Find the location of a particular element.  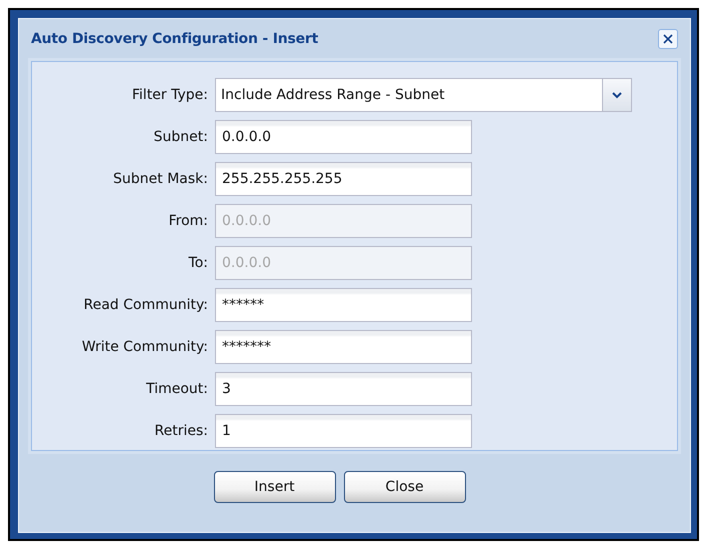

insert-button: Insert is located at coordinates (275, 487).